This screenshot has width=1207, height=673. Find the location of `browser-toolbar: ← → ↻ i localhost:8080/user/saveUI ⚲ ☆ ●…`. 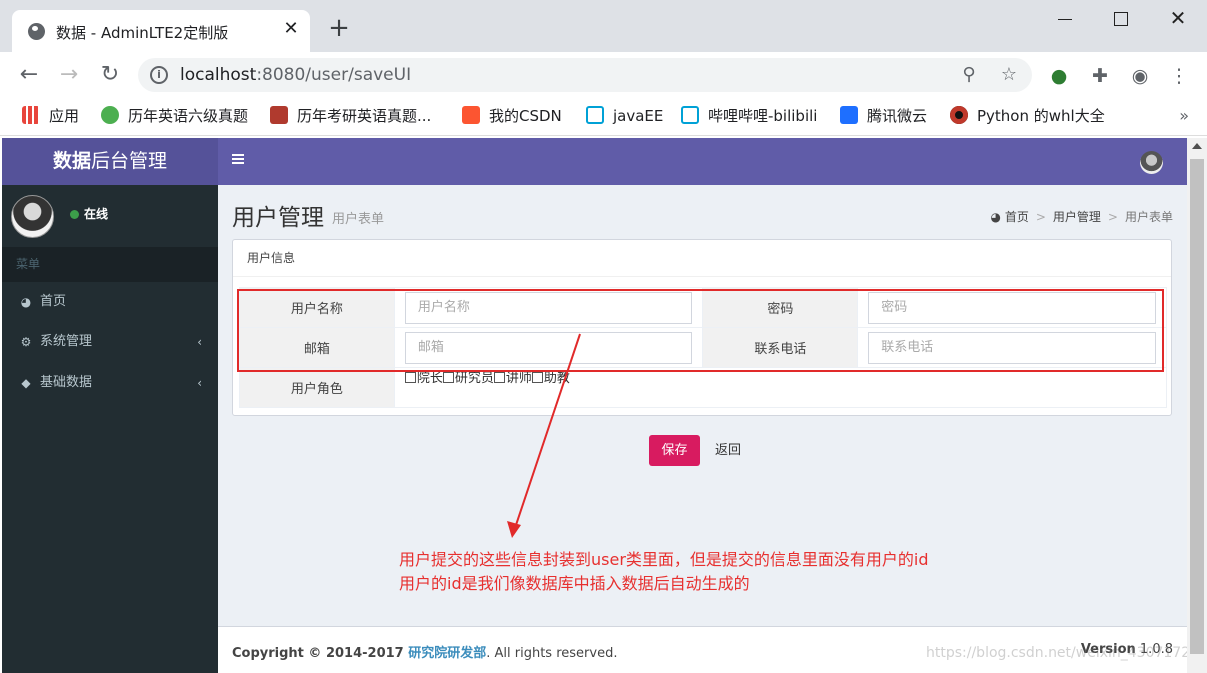

browser-toolbar: ← → ↻ i localhost:8080/user/saveUI ⚲ ☆ ●… is located at coordinates (603, 75).